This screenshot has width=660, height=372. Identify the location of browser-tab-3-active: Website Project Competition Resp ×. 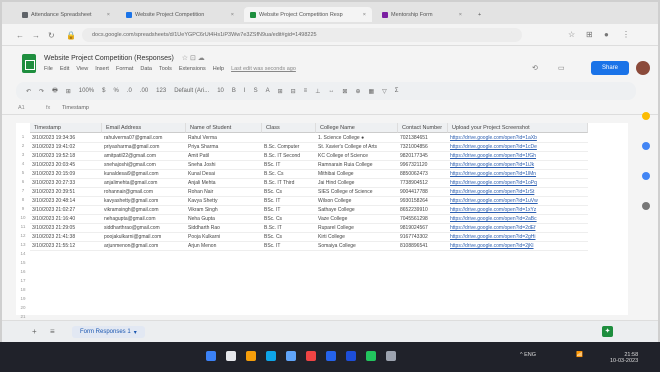
(308, 14).